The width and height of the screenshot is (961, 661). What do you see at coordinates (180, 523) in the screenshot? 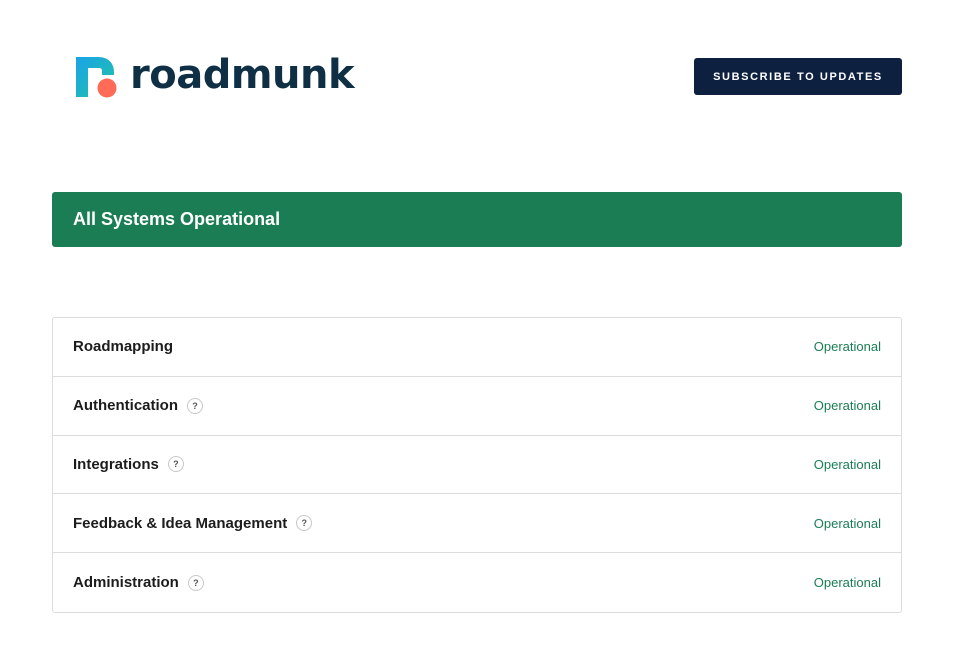
I see `component-name: Feedback & Idea Management` at bounding box center [180, 523].